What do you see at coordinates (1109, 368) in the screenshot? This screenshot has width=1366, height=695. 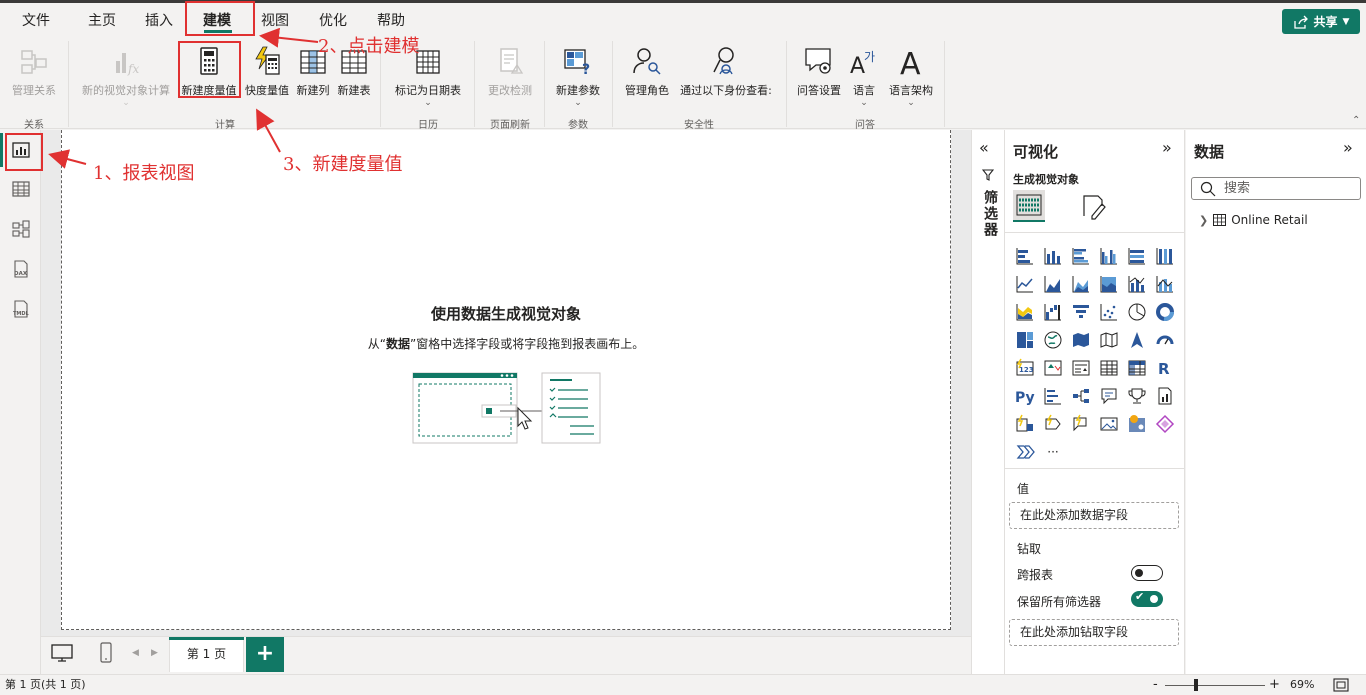 I see `table-visual-icon` at bounding box center [1109, 368].